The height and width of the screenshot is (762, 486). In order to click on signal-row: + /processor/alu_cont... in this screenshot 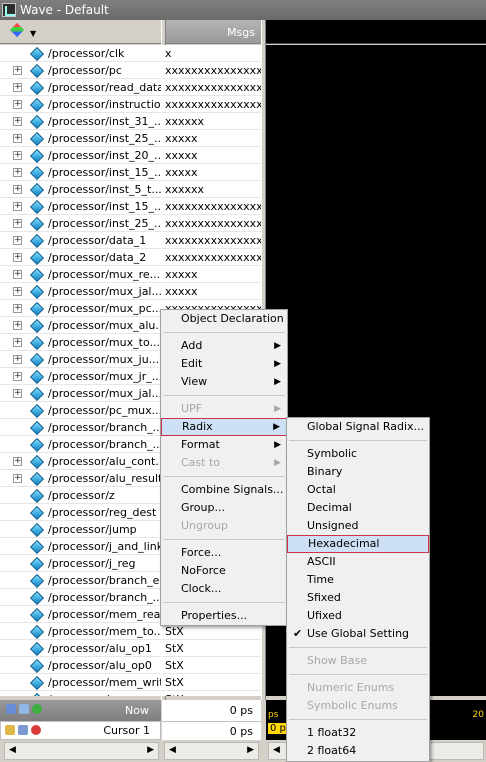, I will do `click(80, 461)`.